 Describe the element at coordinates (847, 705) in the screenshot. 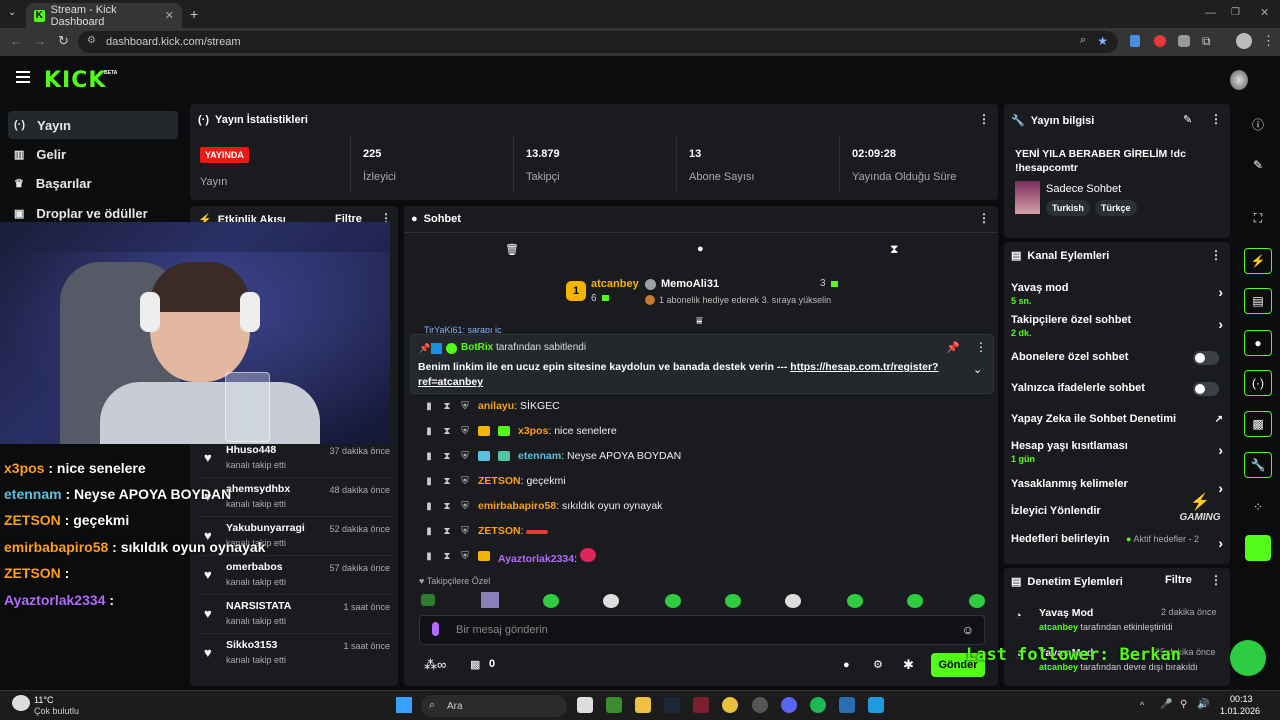

I see `app-icon` at that location.